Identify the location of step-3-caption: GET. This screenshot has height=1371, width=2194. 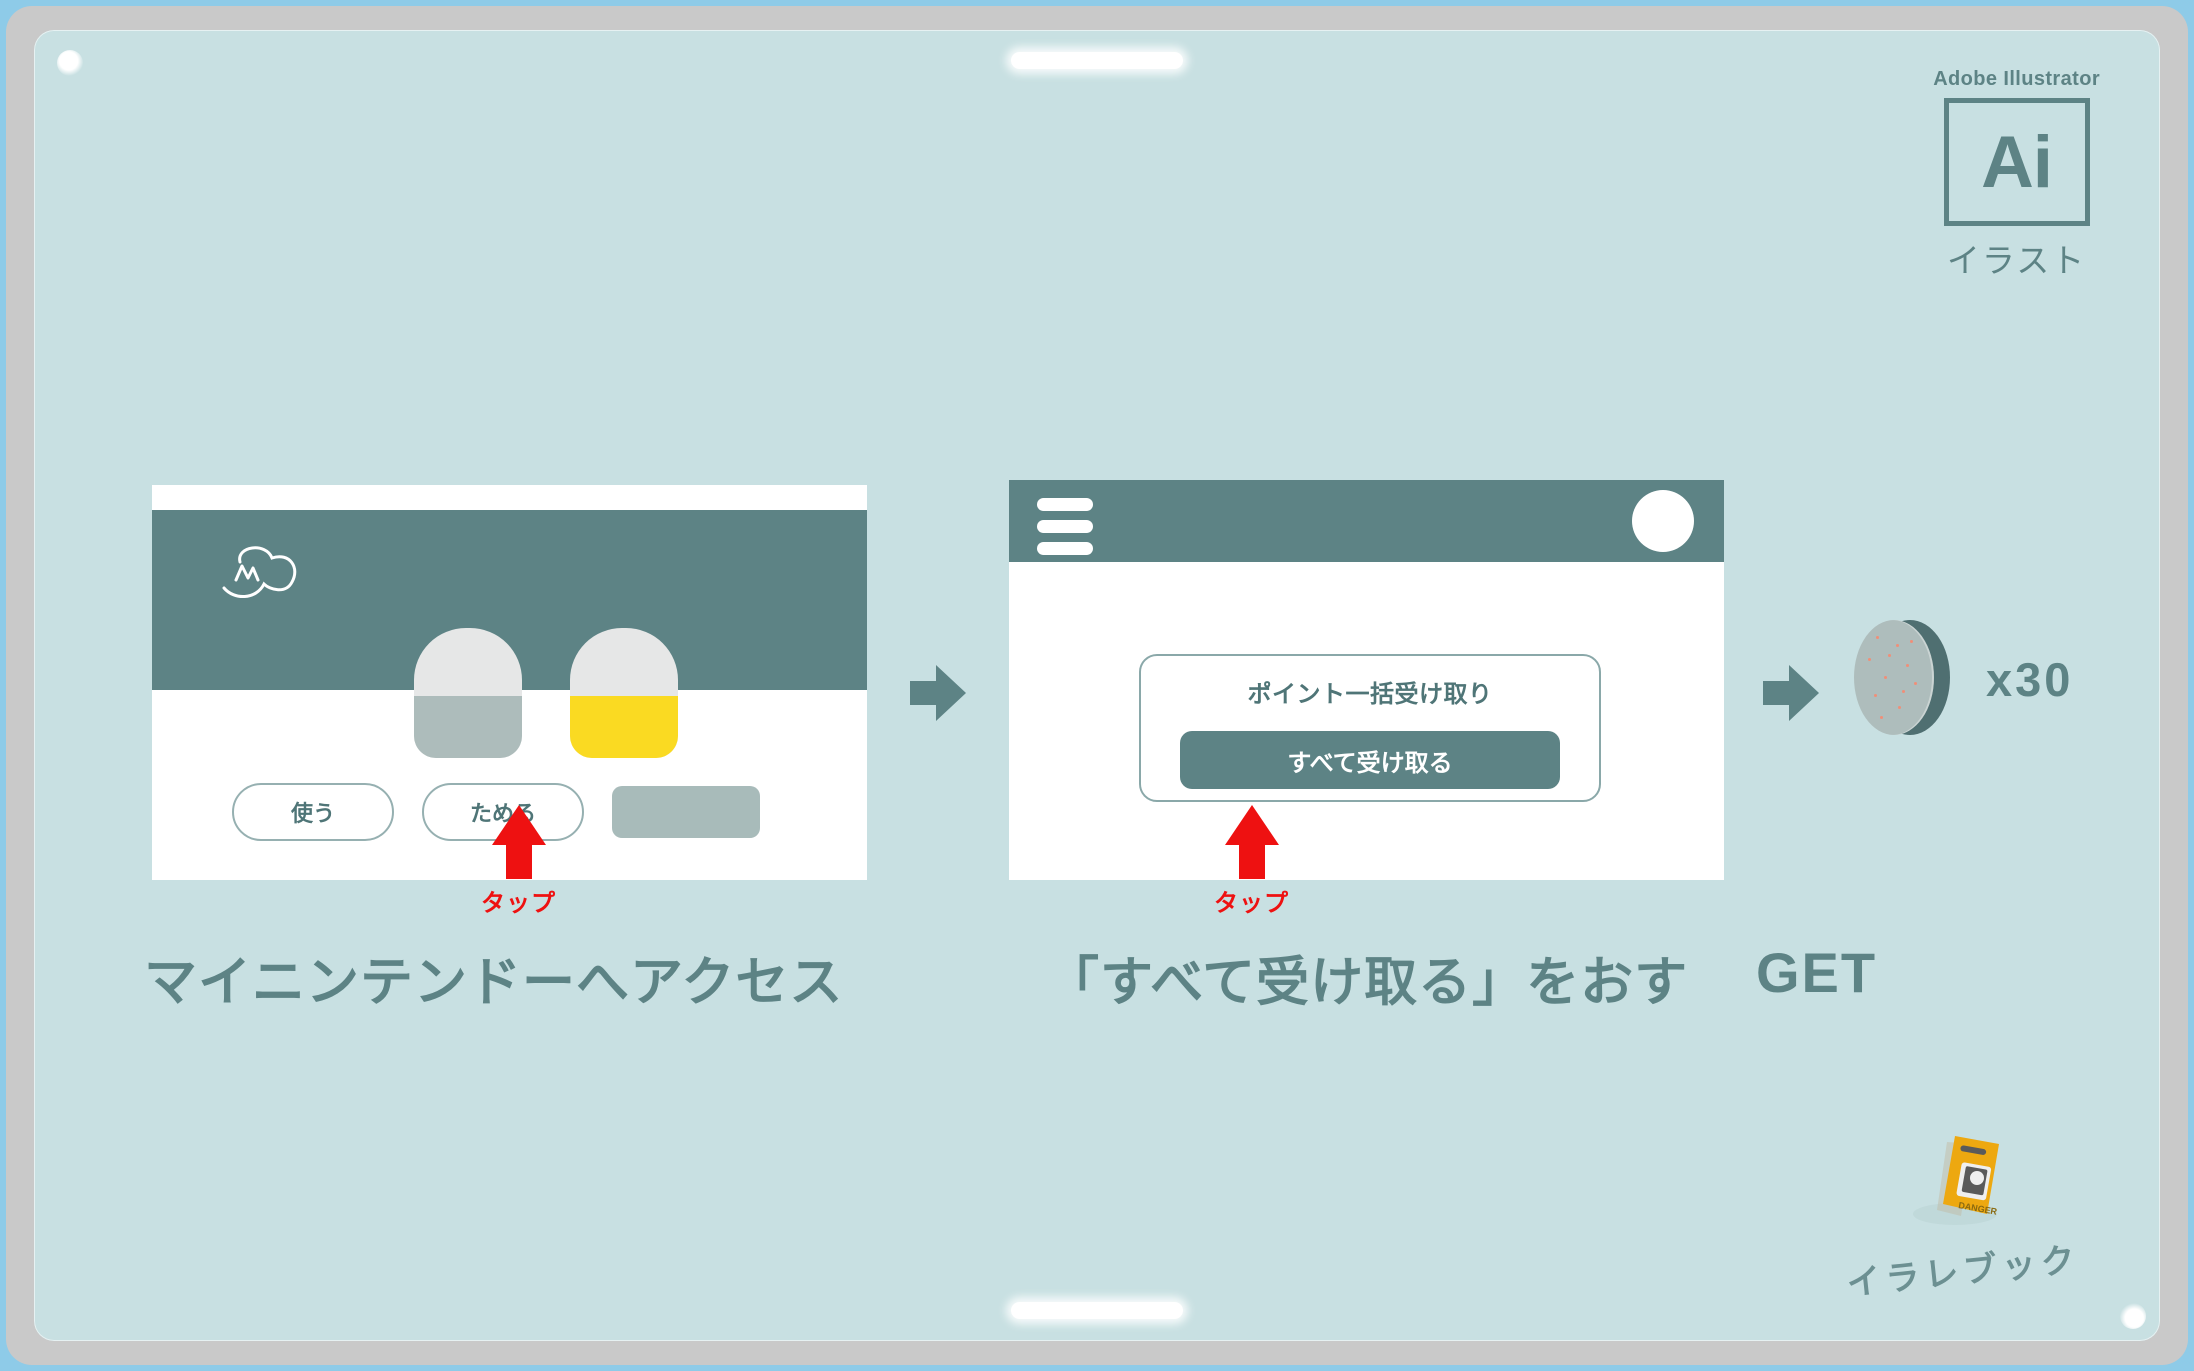
(1817, 972).